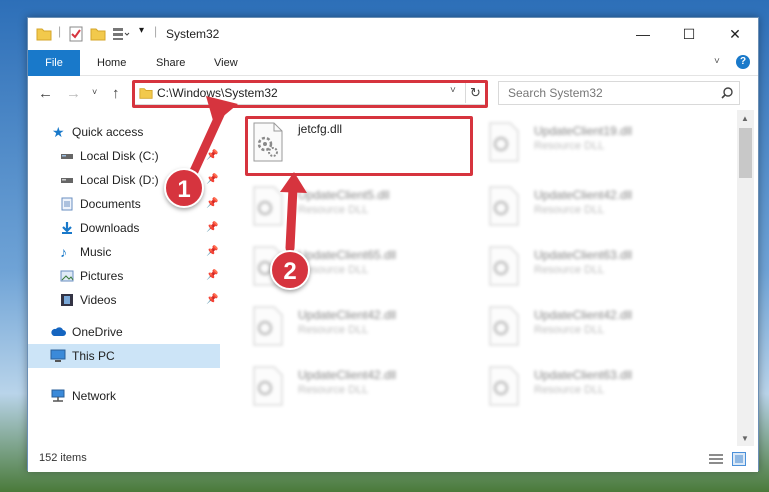 The height and width of the screenshot is (492, 769). What do you see at coordinates (119, 156) in the screenshot?
I see `sidebar-item-label: Local Disk (C:)` at bounding box center [119, 156].